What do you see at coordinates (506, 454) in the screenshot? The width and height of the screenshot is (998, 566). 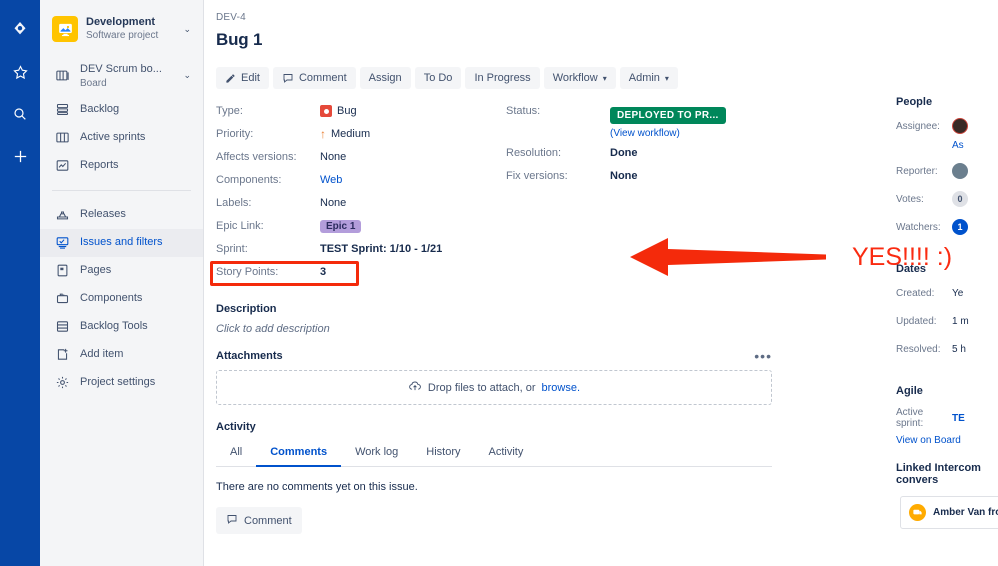 I see `tab-activity: Activity` at bounding box center [506, 454].